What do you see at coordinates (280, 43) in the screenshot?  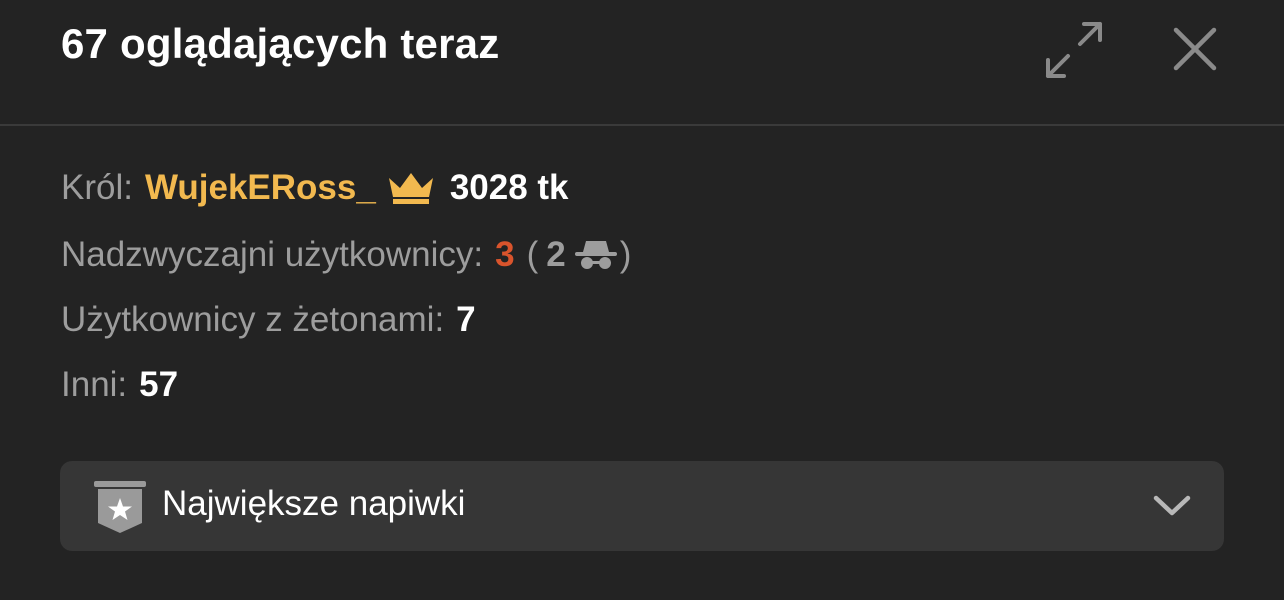 I see `viewers-title: 67 oglądających teraz` at bounding box center [280, 43].